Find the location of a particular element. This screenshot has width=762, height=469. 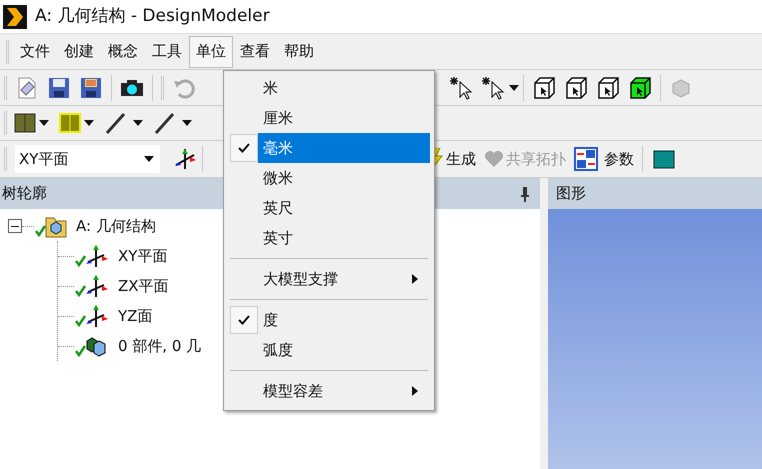

menu-option: 弧度 is located at coordinates (329, 350).